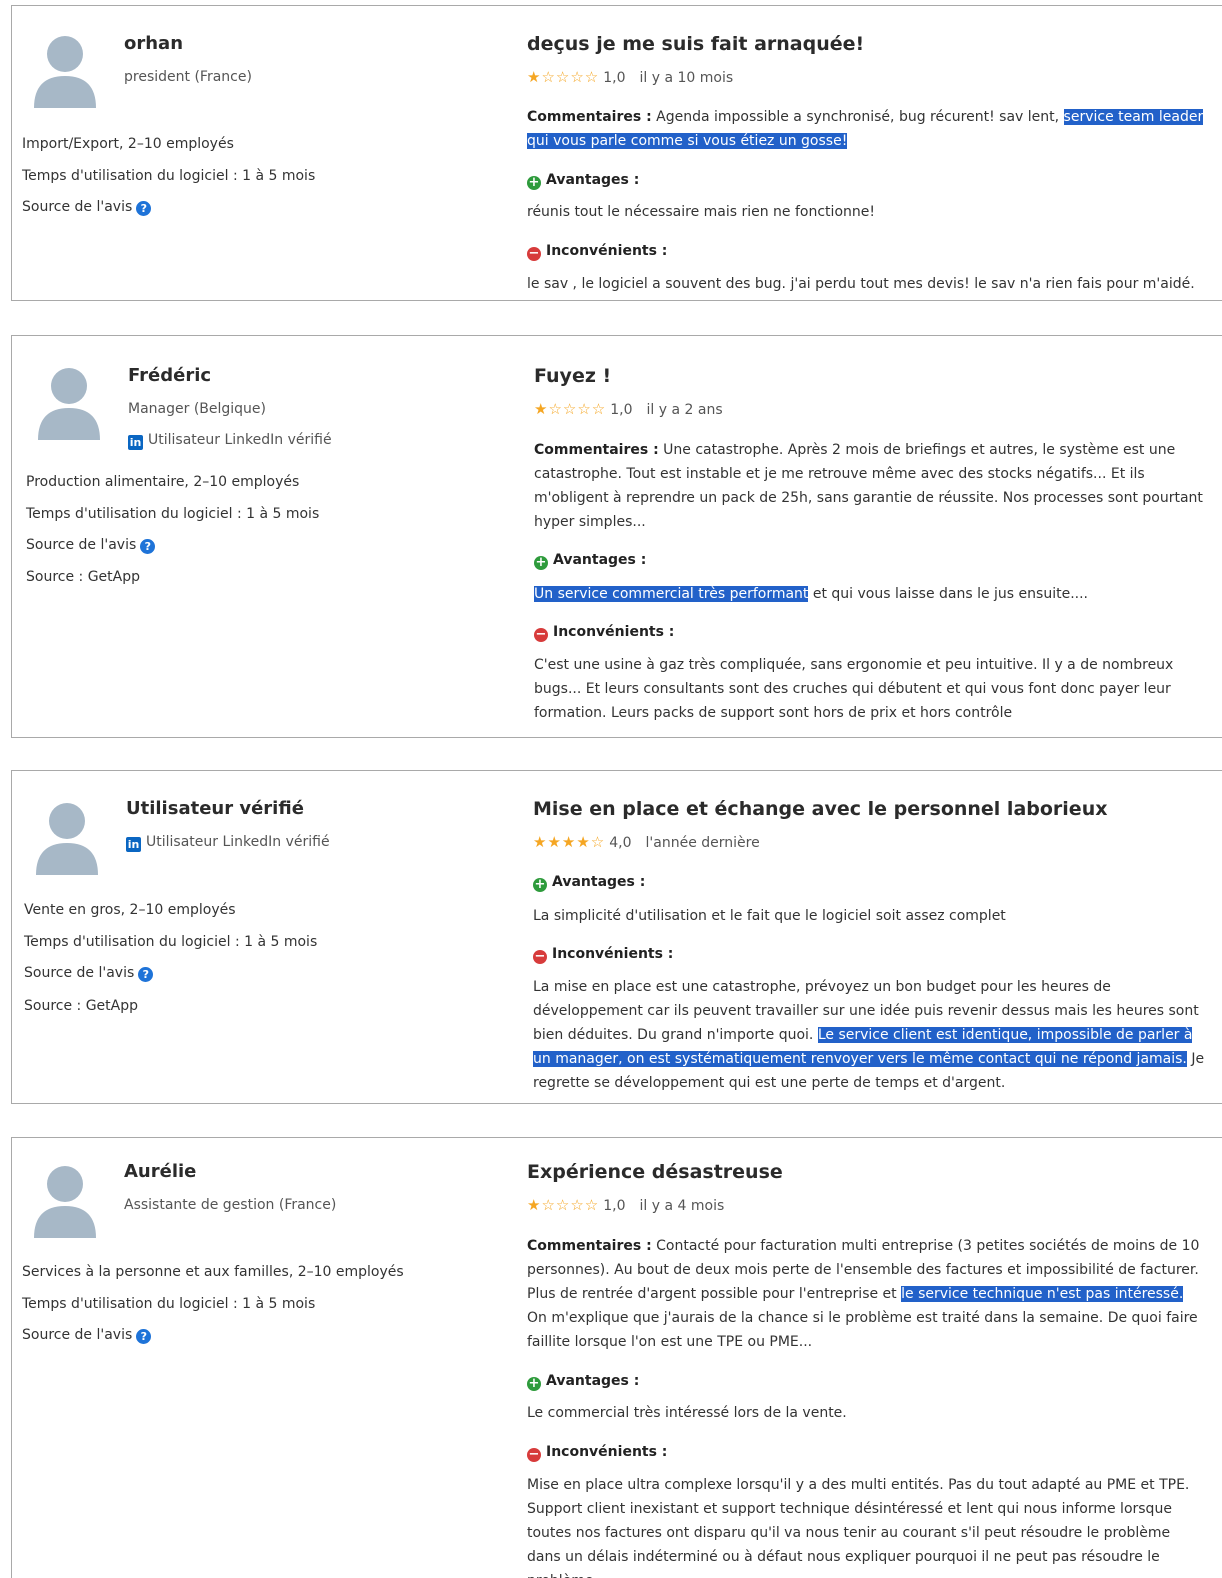  What do you see at coordinates (671, 594) in the screenshot?
I see `highlighted-text: Un service commercial très performant` at bounding box center [671, 594].